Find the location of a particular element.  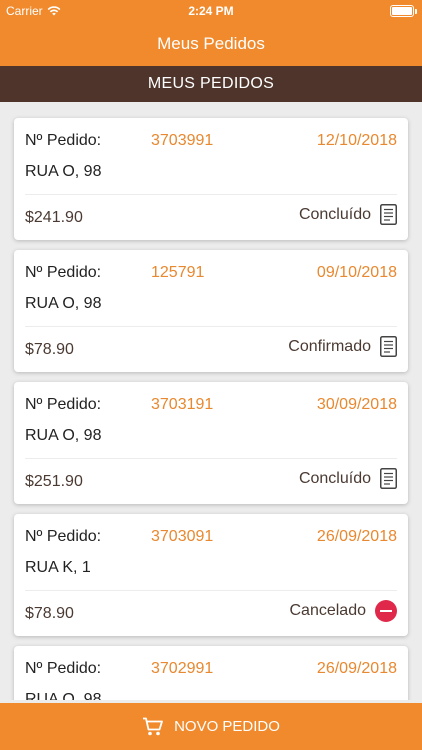

order-status-text: Cancelado is located at coordinates (328, 610).